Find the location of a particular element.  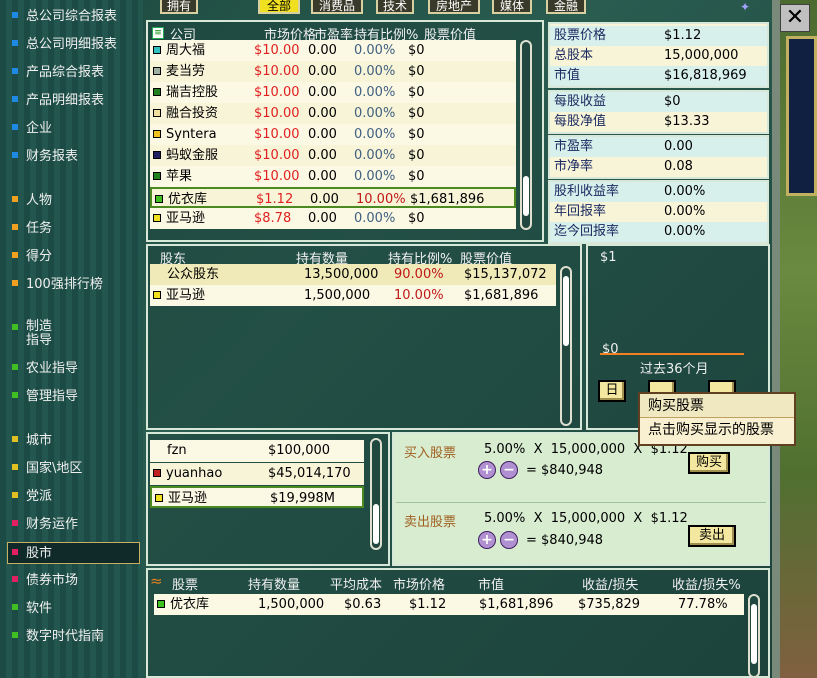

company-row: 蚂蚁金服 $10.00 0.00 0.00% $0 is located at coordinates (333, 155).